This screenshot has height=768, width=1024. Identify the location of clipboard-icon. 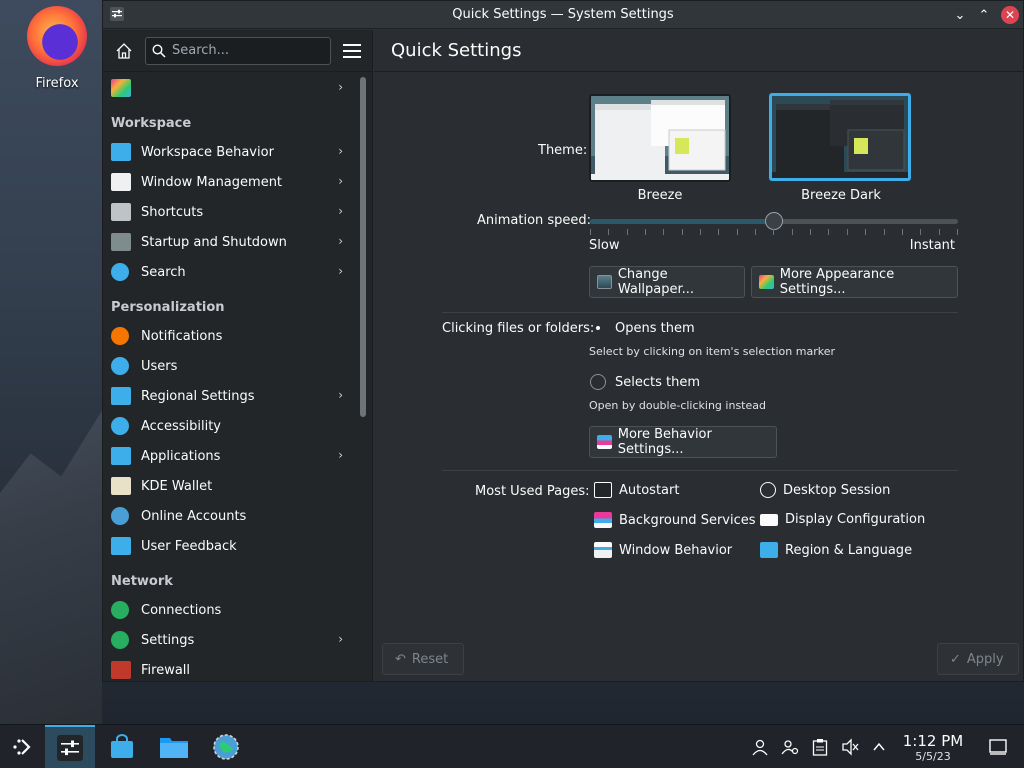
(820, 747).